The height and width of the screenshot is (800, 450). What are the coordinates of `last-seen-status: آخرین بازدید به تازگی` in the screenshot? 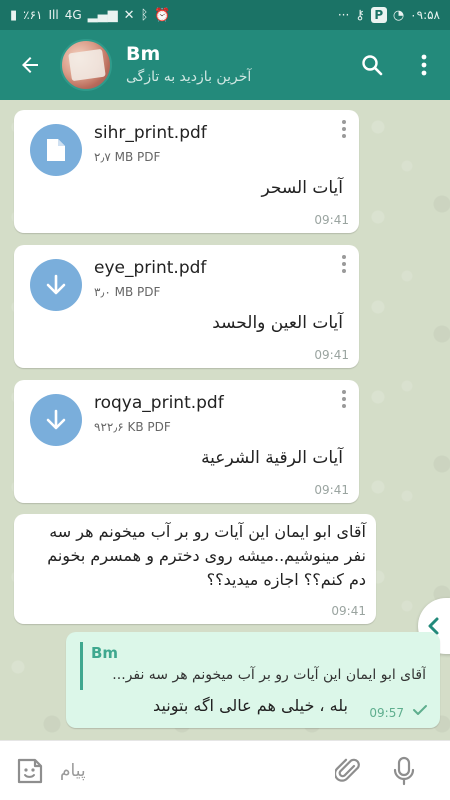 It's located at (189, 77).